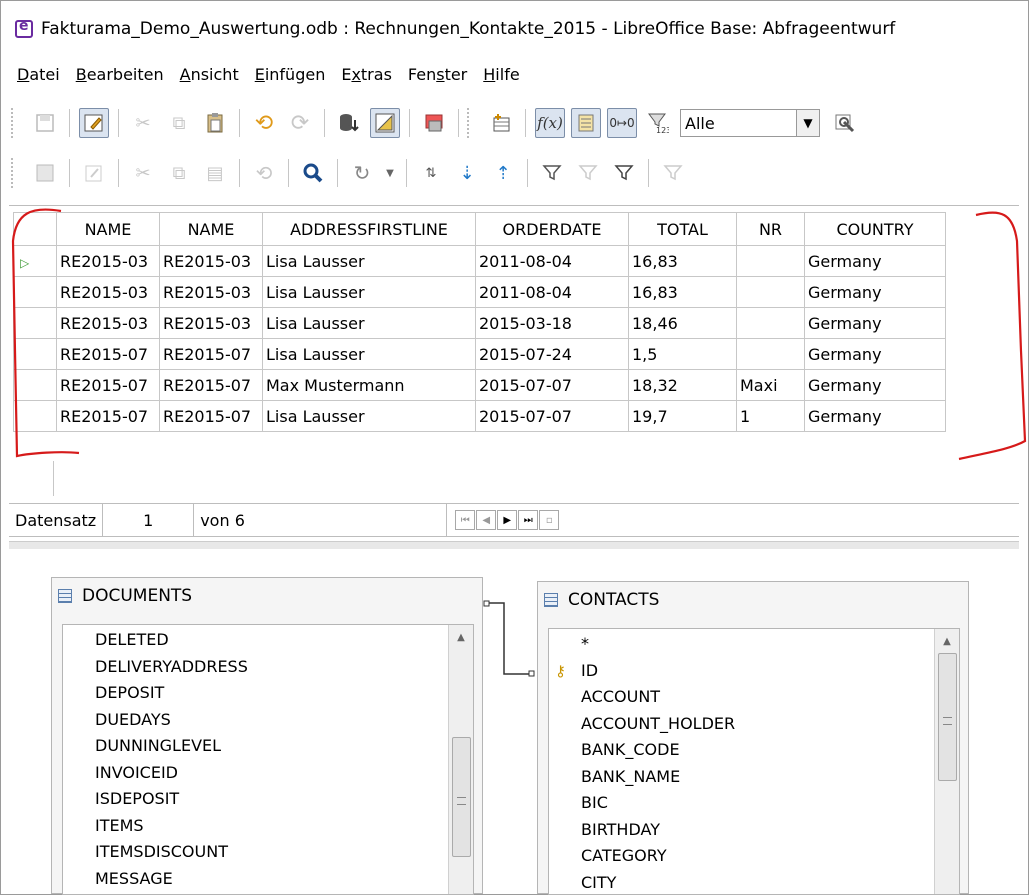 This screenshot has height=896, width=1029. Describe the element at coordinates (45, 123) in the screenshot. I see `save-icon` at that location.